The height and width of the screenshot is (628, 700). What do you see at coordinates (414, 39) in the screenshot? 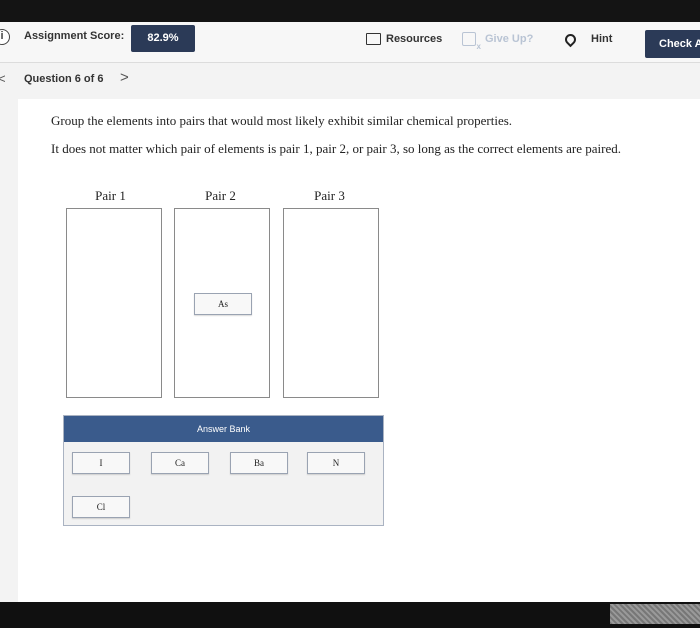
I see `resources-label: Resources` at bounding box center [414, 39].